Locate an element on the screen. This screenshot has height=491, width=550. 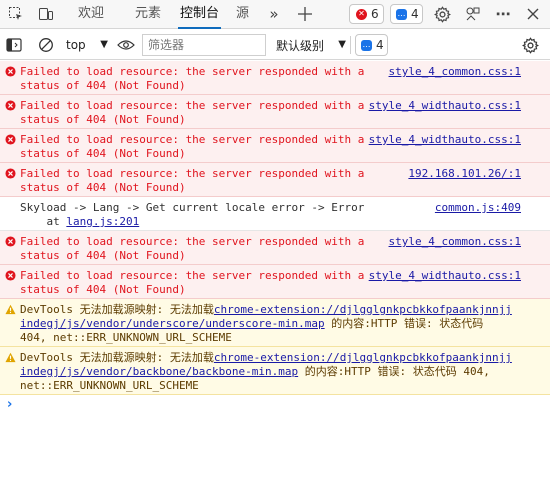
console-prompt-icon: › is located at coordinates (9, 404).